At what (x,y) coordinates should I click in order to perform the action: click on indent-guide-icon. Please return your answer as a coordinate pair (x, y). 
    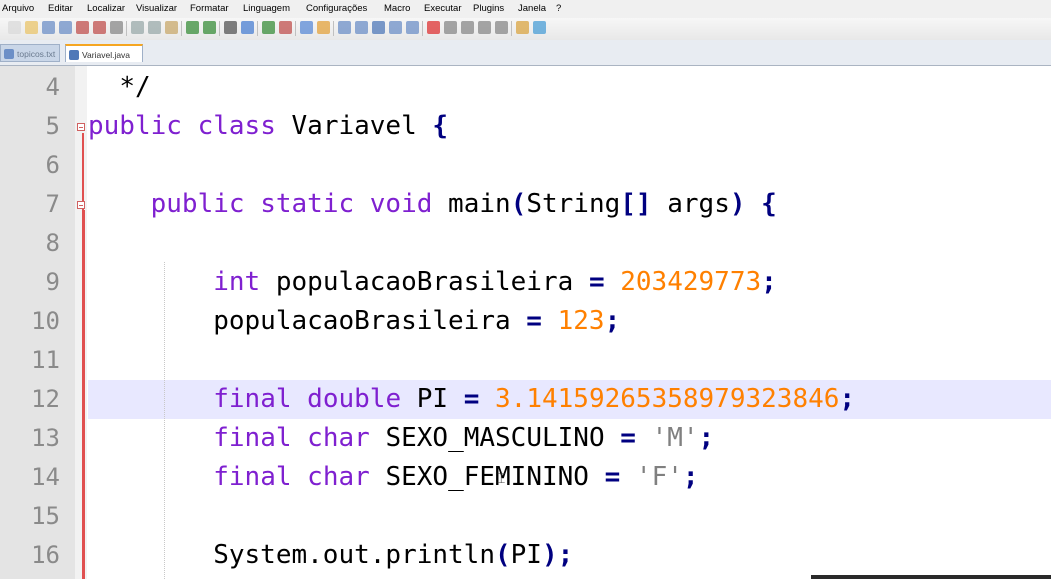
    Looking at the image, I should click on (378, 27).